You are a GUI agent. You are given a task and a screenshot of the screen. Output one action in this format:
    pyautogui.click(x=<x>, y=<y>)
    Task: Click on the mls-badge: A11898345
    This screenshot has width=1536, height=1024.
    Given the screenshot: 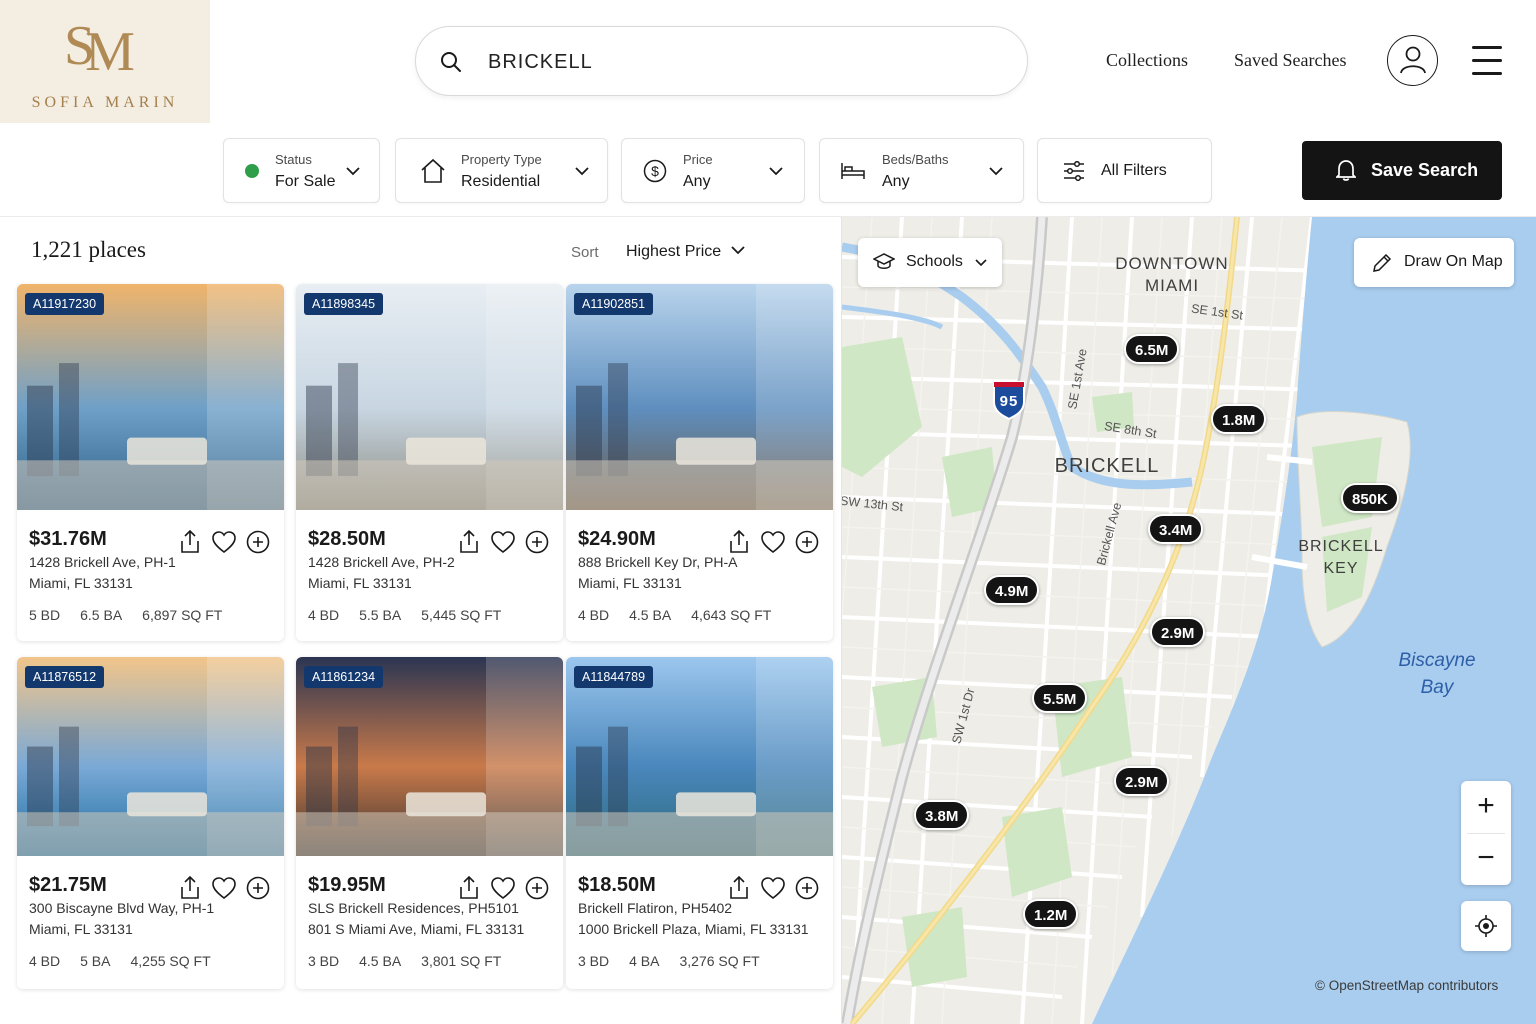 What is the action you would take?
    pyautogui.click(x=344, y=304)
    